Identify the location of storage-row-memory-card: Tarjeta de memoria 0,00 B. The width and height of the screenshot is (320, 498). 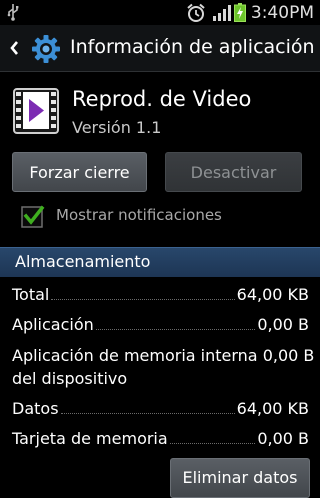
(160, 438).